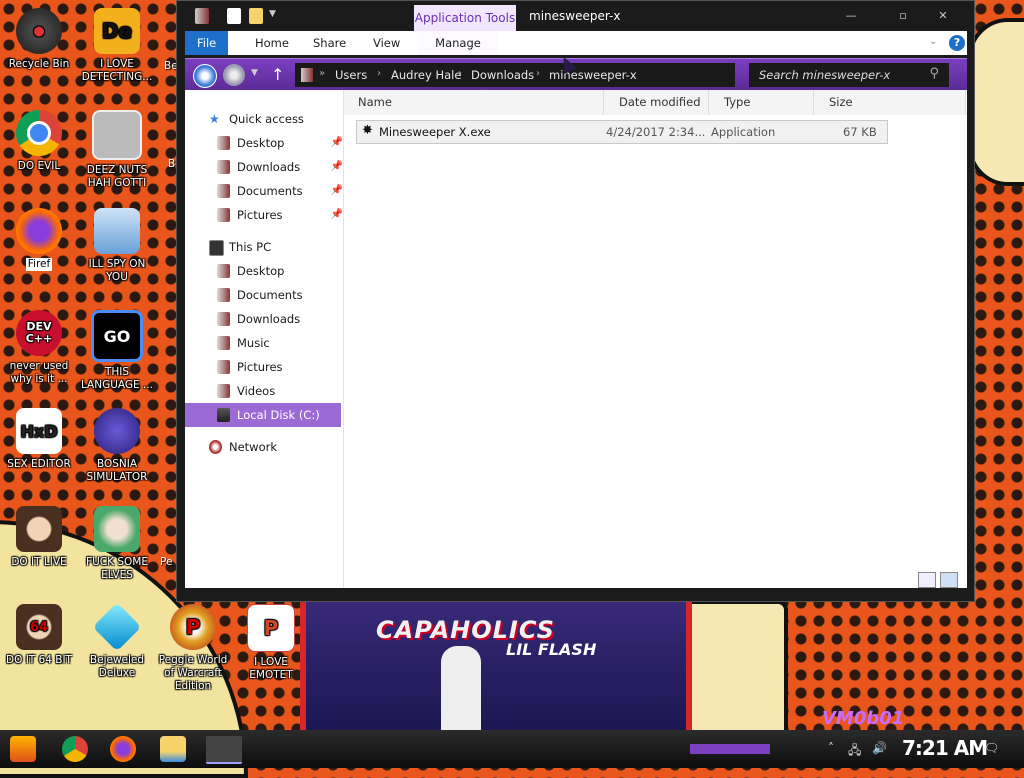 This screenshot has height=778, width=1024. What do you see at coordinates (825, 75) in the screenshot?
I see `search-placeholder: Search minesweeper-x` at bounding box center [825, 75].